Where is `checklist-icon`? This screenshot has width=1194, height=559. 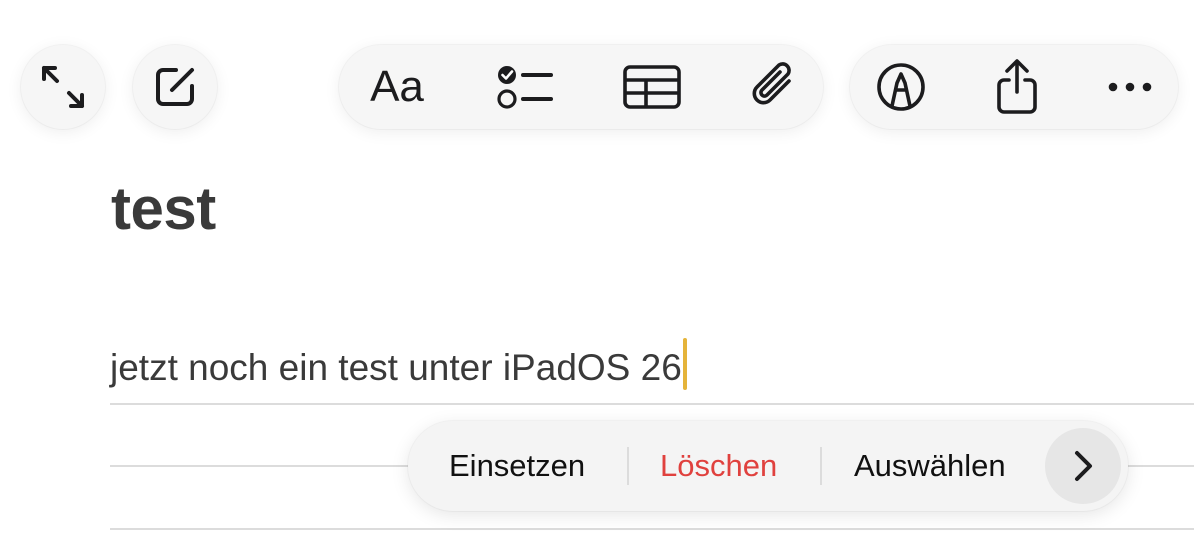
checklist-icon is located at coordinates (525, 87).